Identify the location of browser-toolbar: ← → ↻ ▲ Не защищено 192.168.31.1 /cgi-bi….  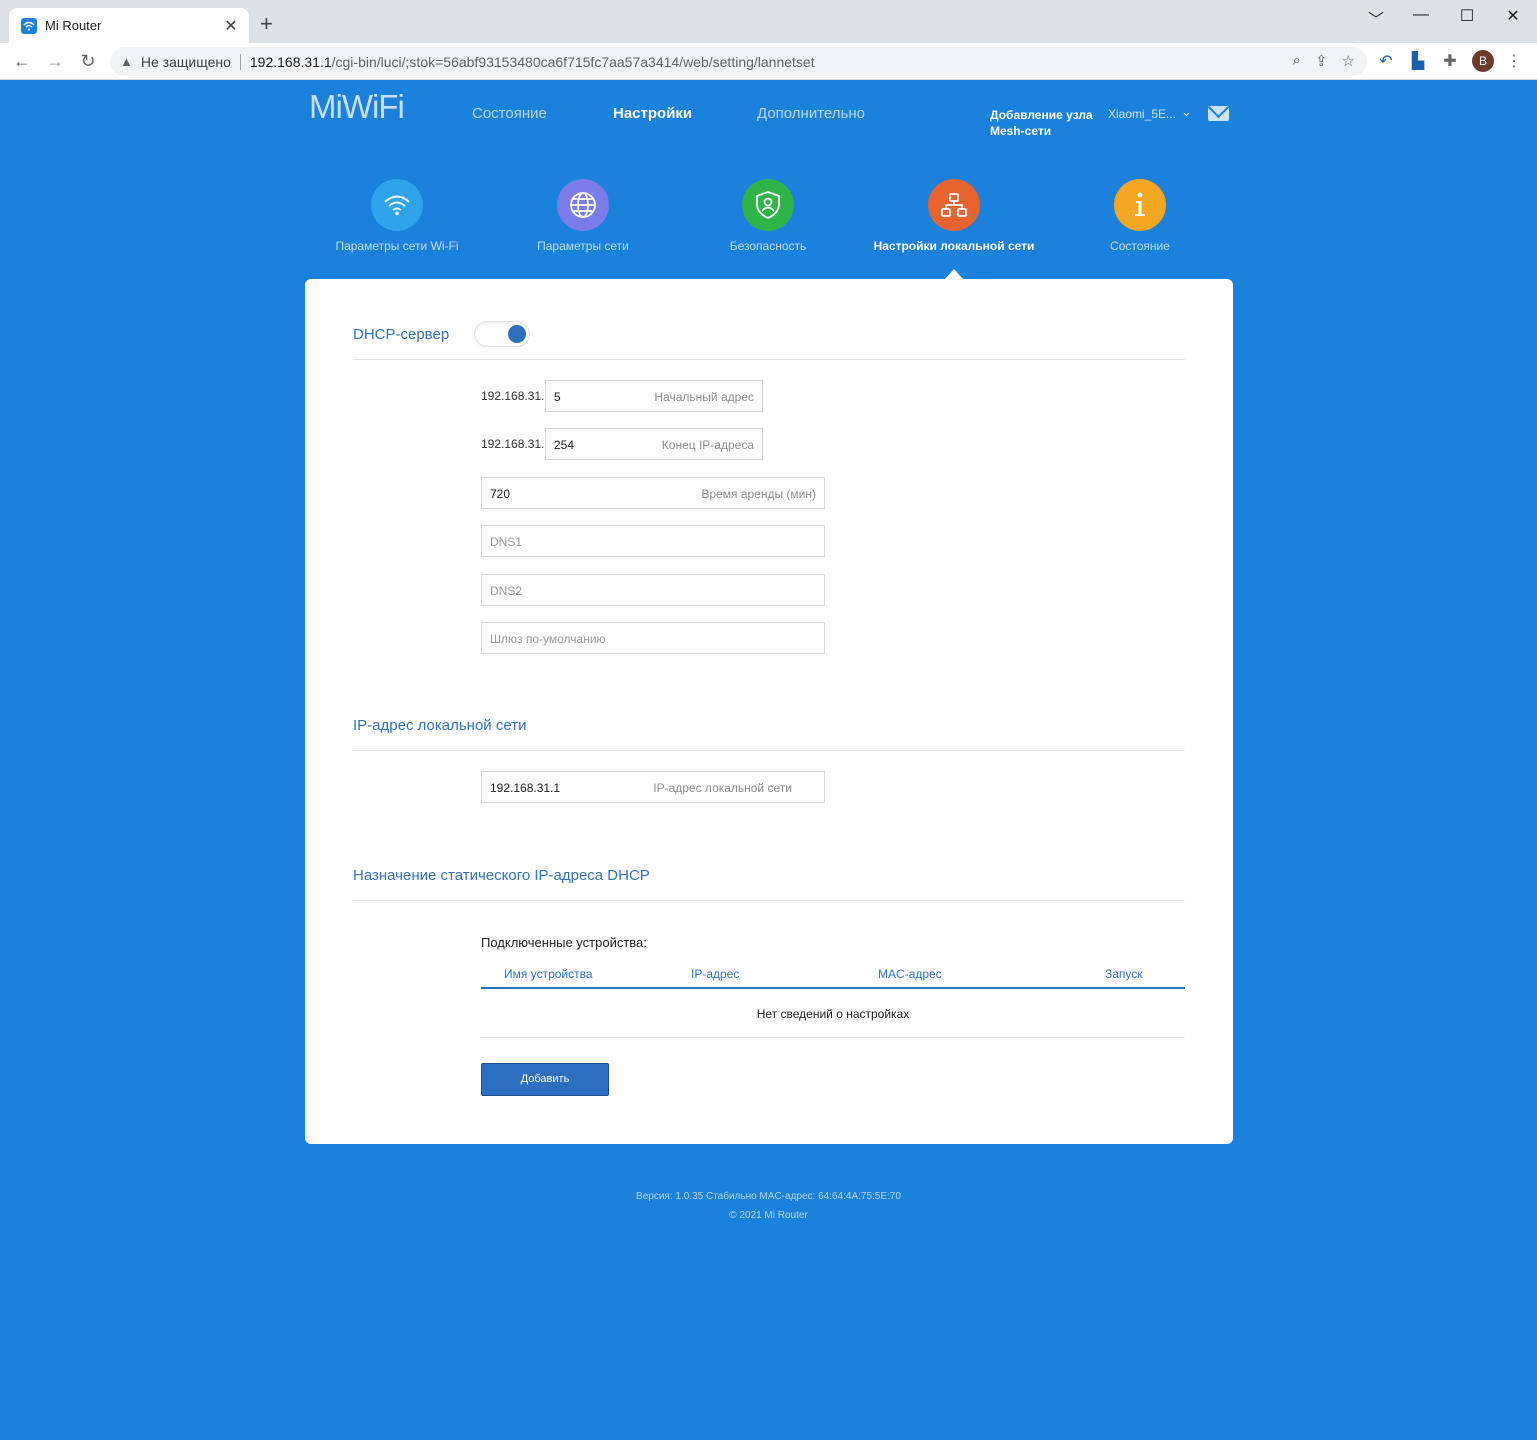
(768, 61).